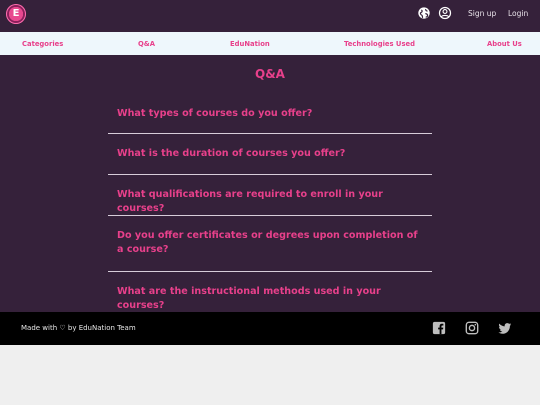  I want to click on globe-icon, so click(424, 13).